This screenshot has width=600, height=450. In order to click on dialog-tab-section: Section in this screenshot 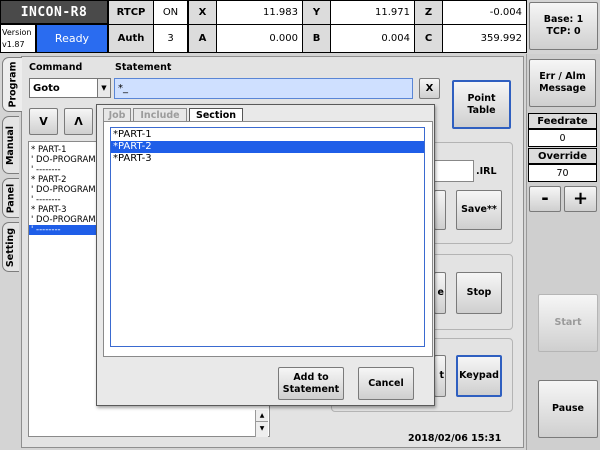, I will do `click(216, 115)`.